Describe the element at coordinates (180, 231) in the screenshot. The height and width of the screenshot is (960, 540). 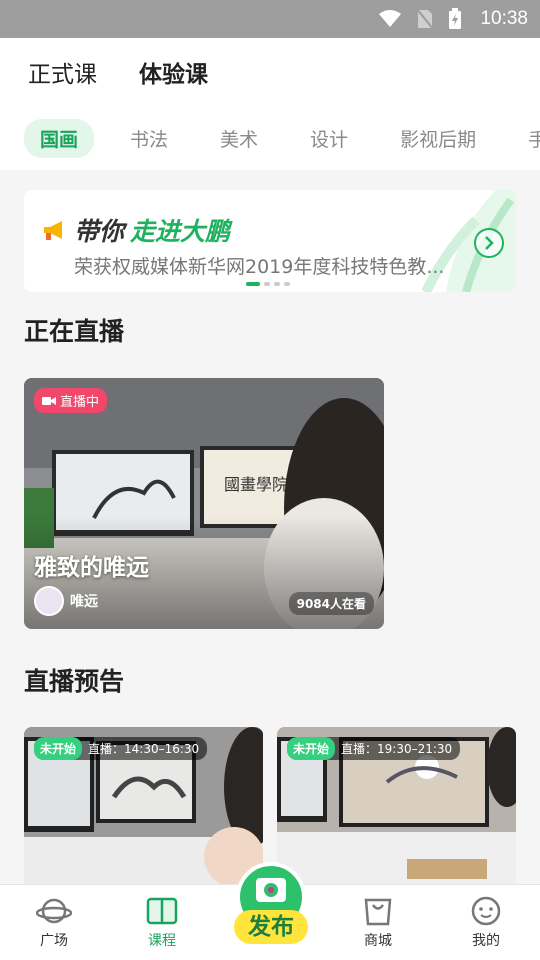
I see `banner-title-part2: 走进大鹏` at that location.